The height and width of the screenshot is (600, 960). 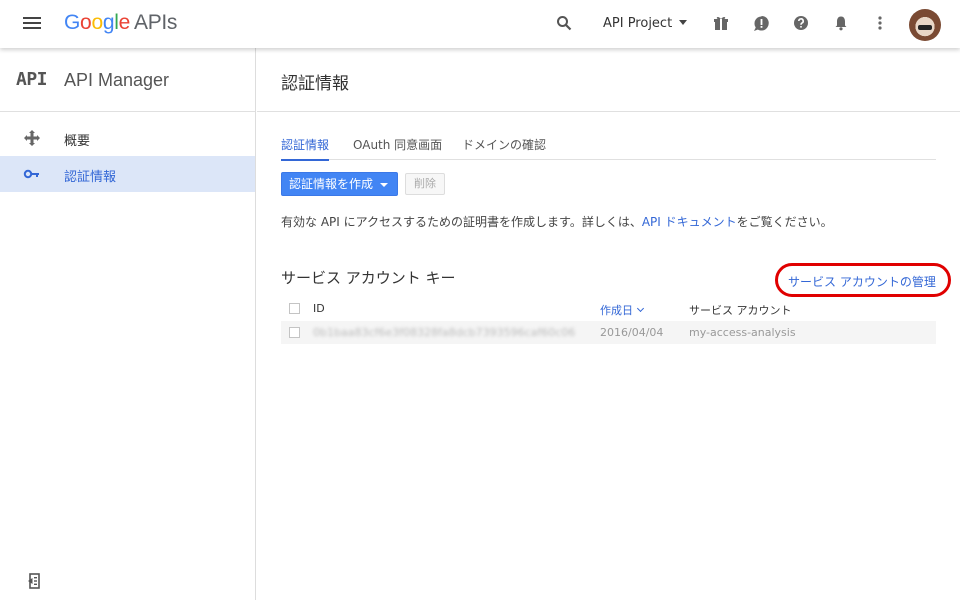 I want to click on api-docs-link: API ドキュメント, so click(x=689, y=222).